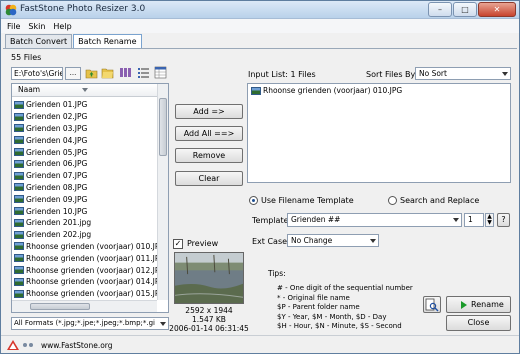  Describe the element at coordinates (253, 200) in the screenshot. I see `use-template-radio` at that location.